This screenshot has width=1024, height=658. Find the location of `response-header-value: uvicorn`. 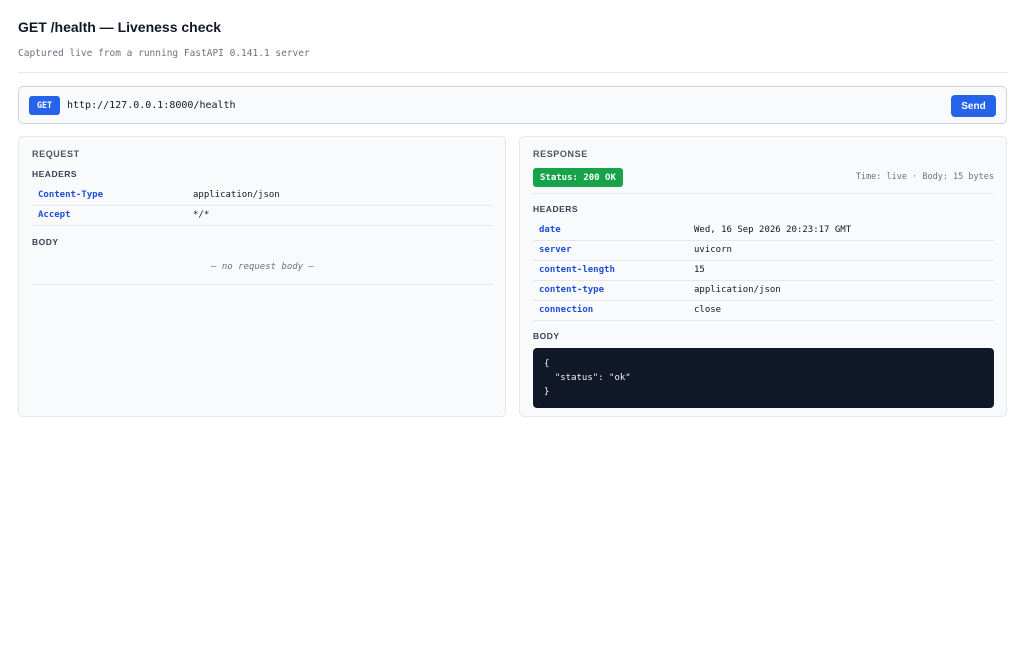

response-header-value: uvicorn is located at coordinates (844, 250).